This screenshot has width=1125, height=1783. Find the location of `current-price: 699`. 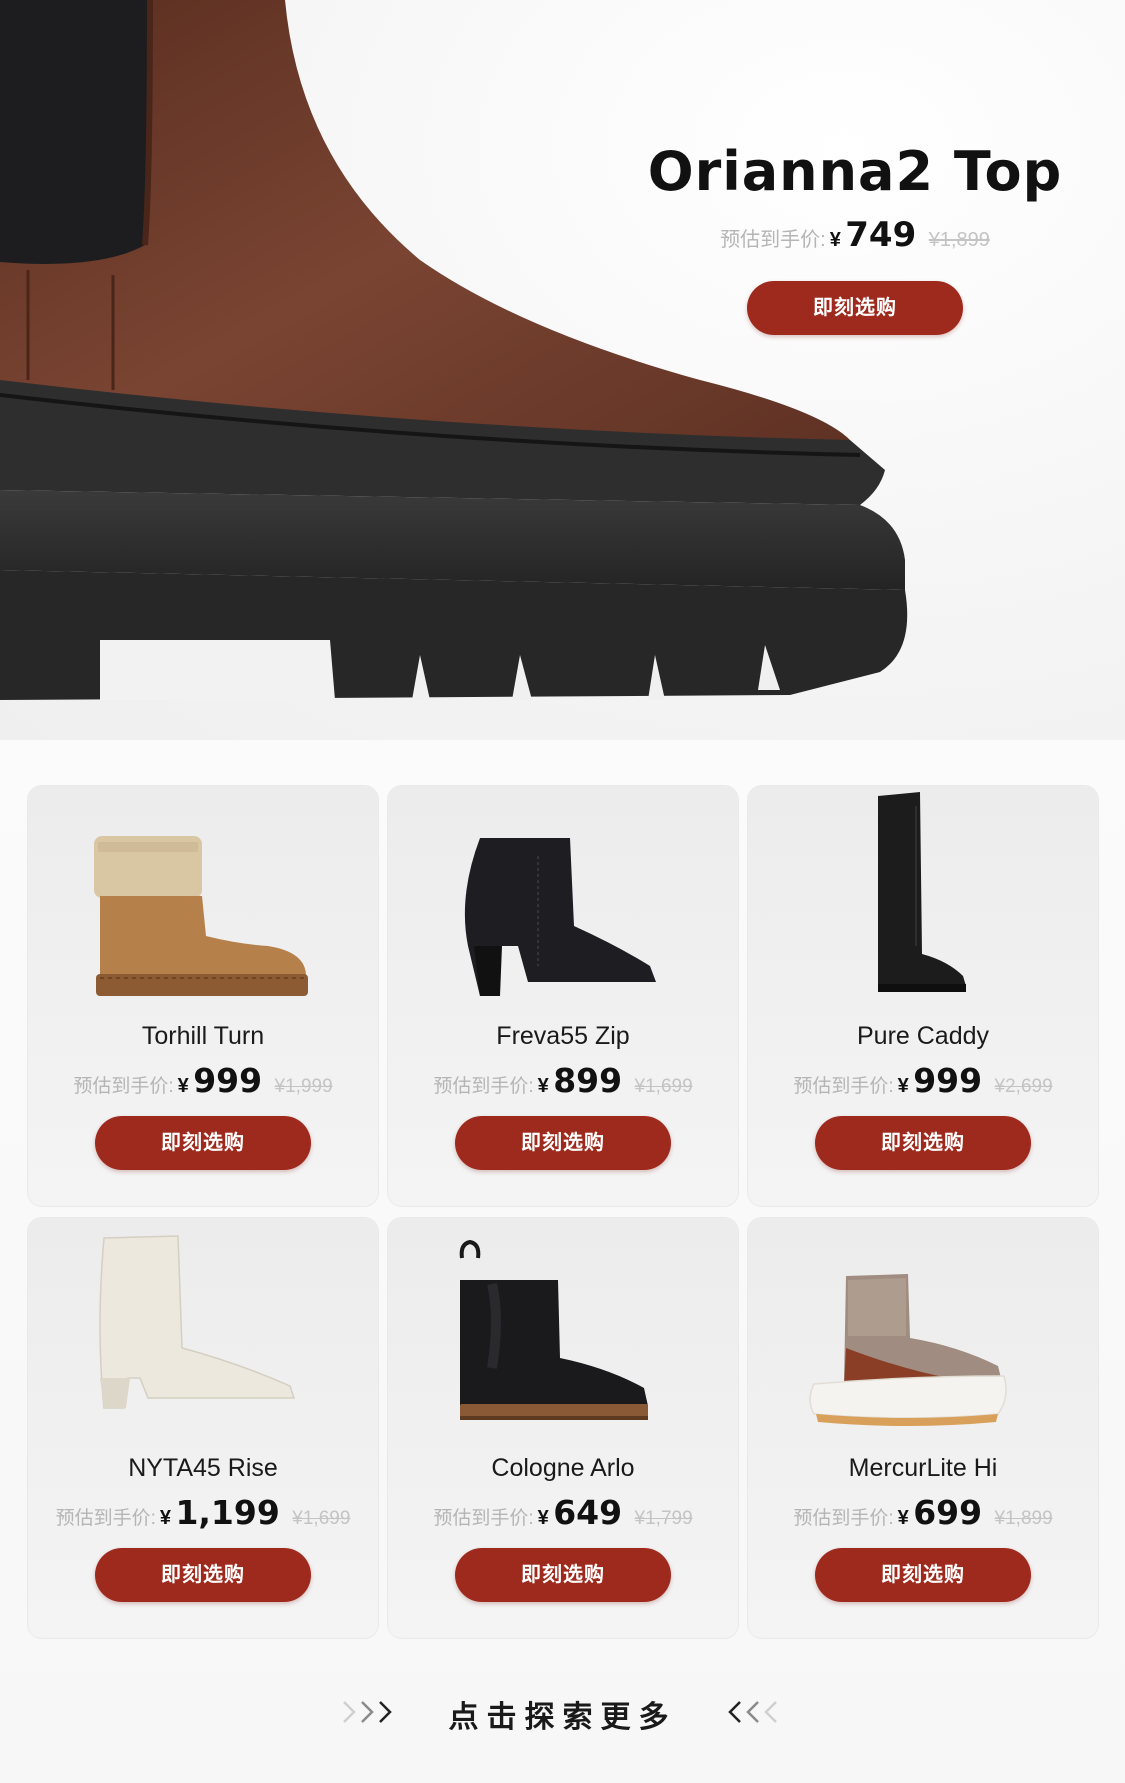

current-price: 699 is located at coordinates (948, 1512).